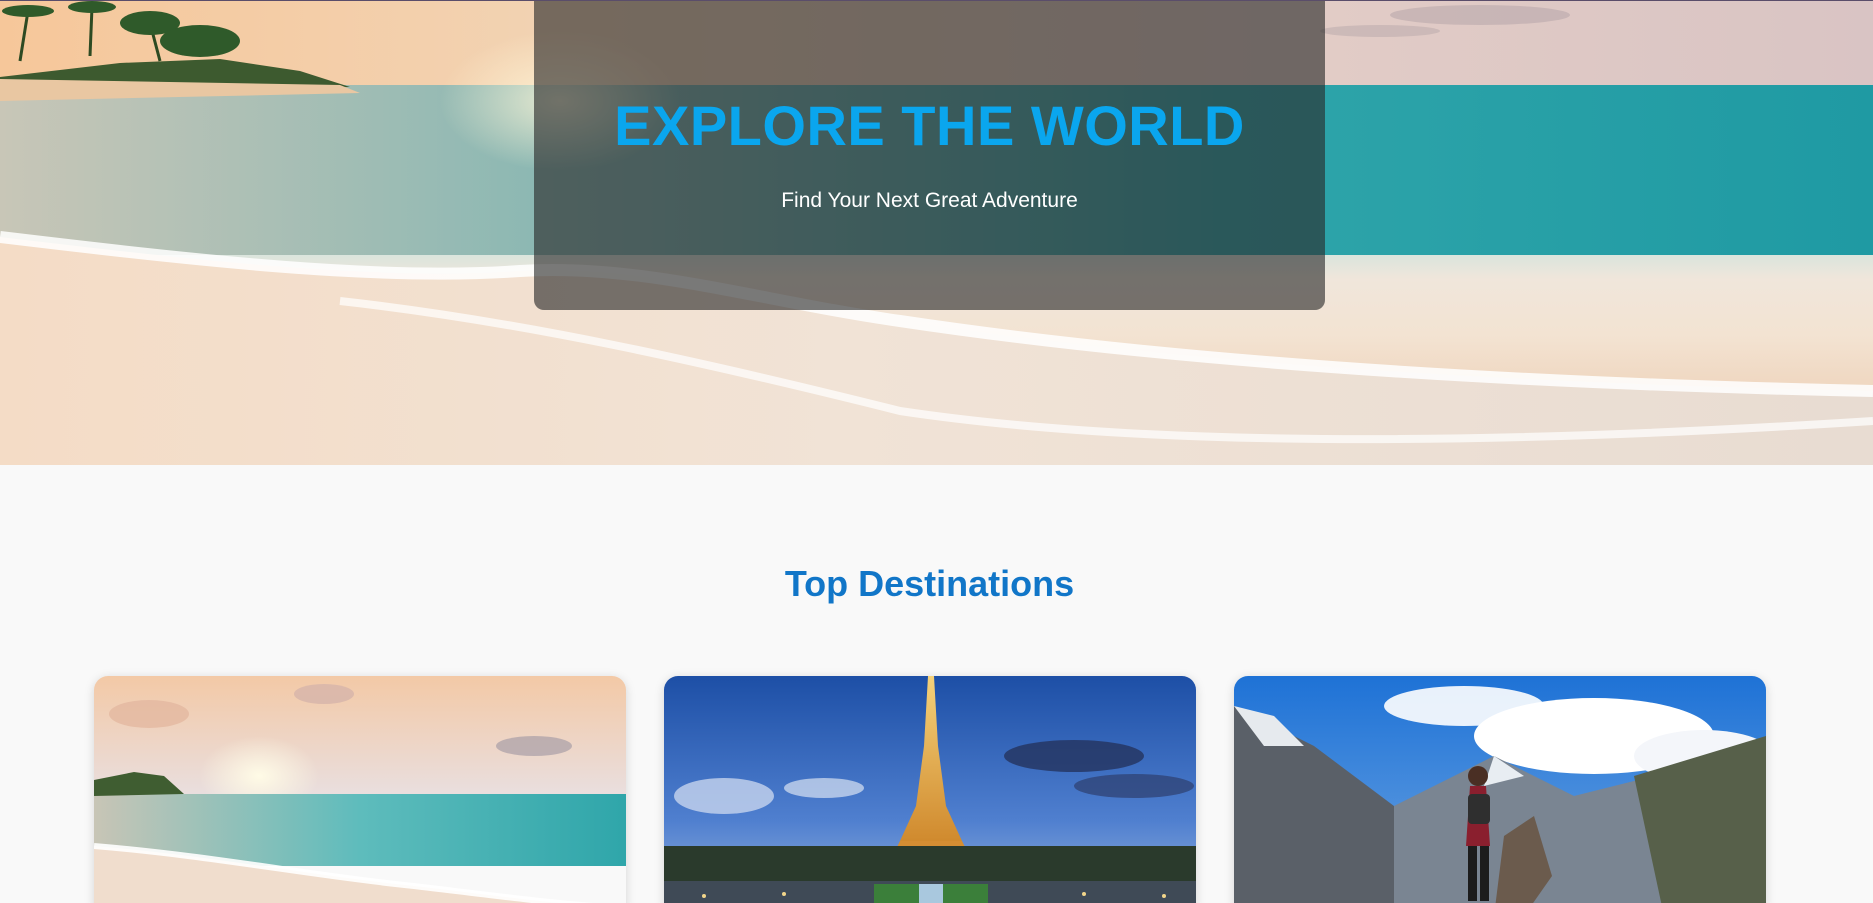  What do you see at coordinates (929, 125) in the screenshot?
I see `hero-title: EXPLORE THE WORLD` at bounding box center [929, 125].